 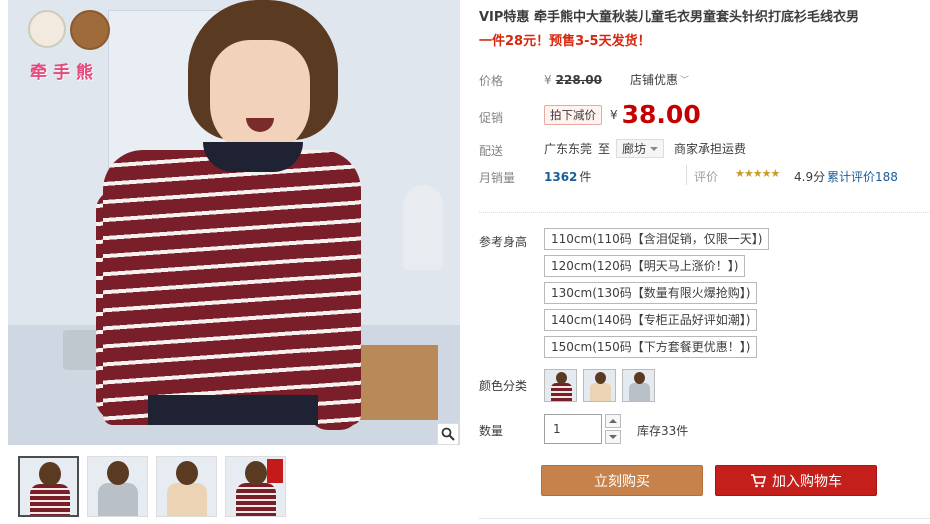 I want to click on freight-note: 商家承担运费, so click(x=710, y=149).